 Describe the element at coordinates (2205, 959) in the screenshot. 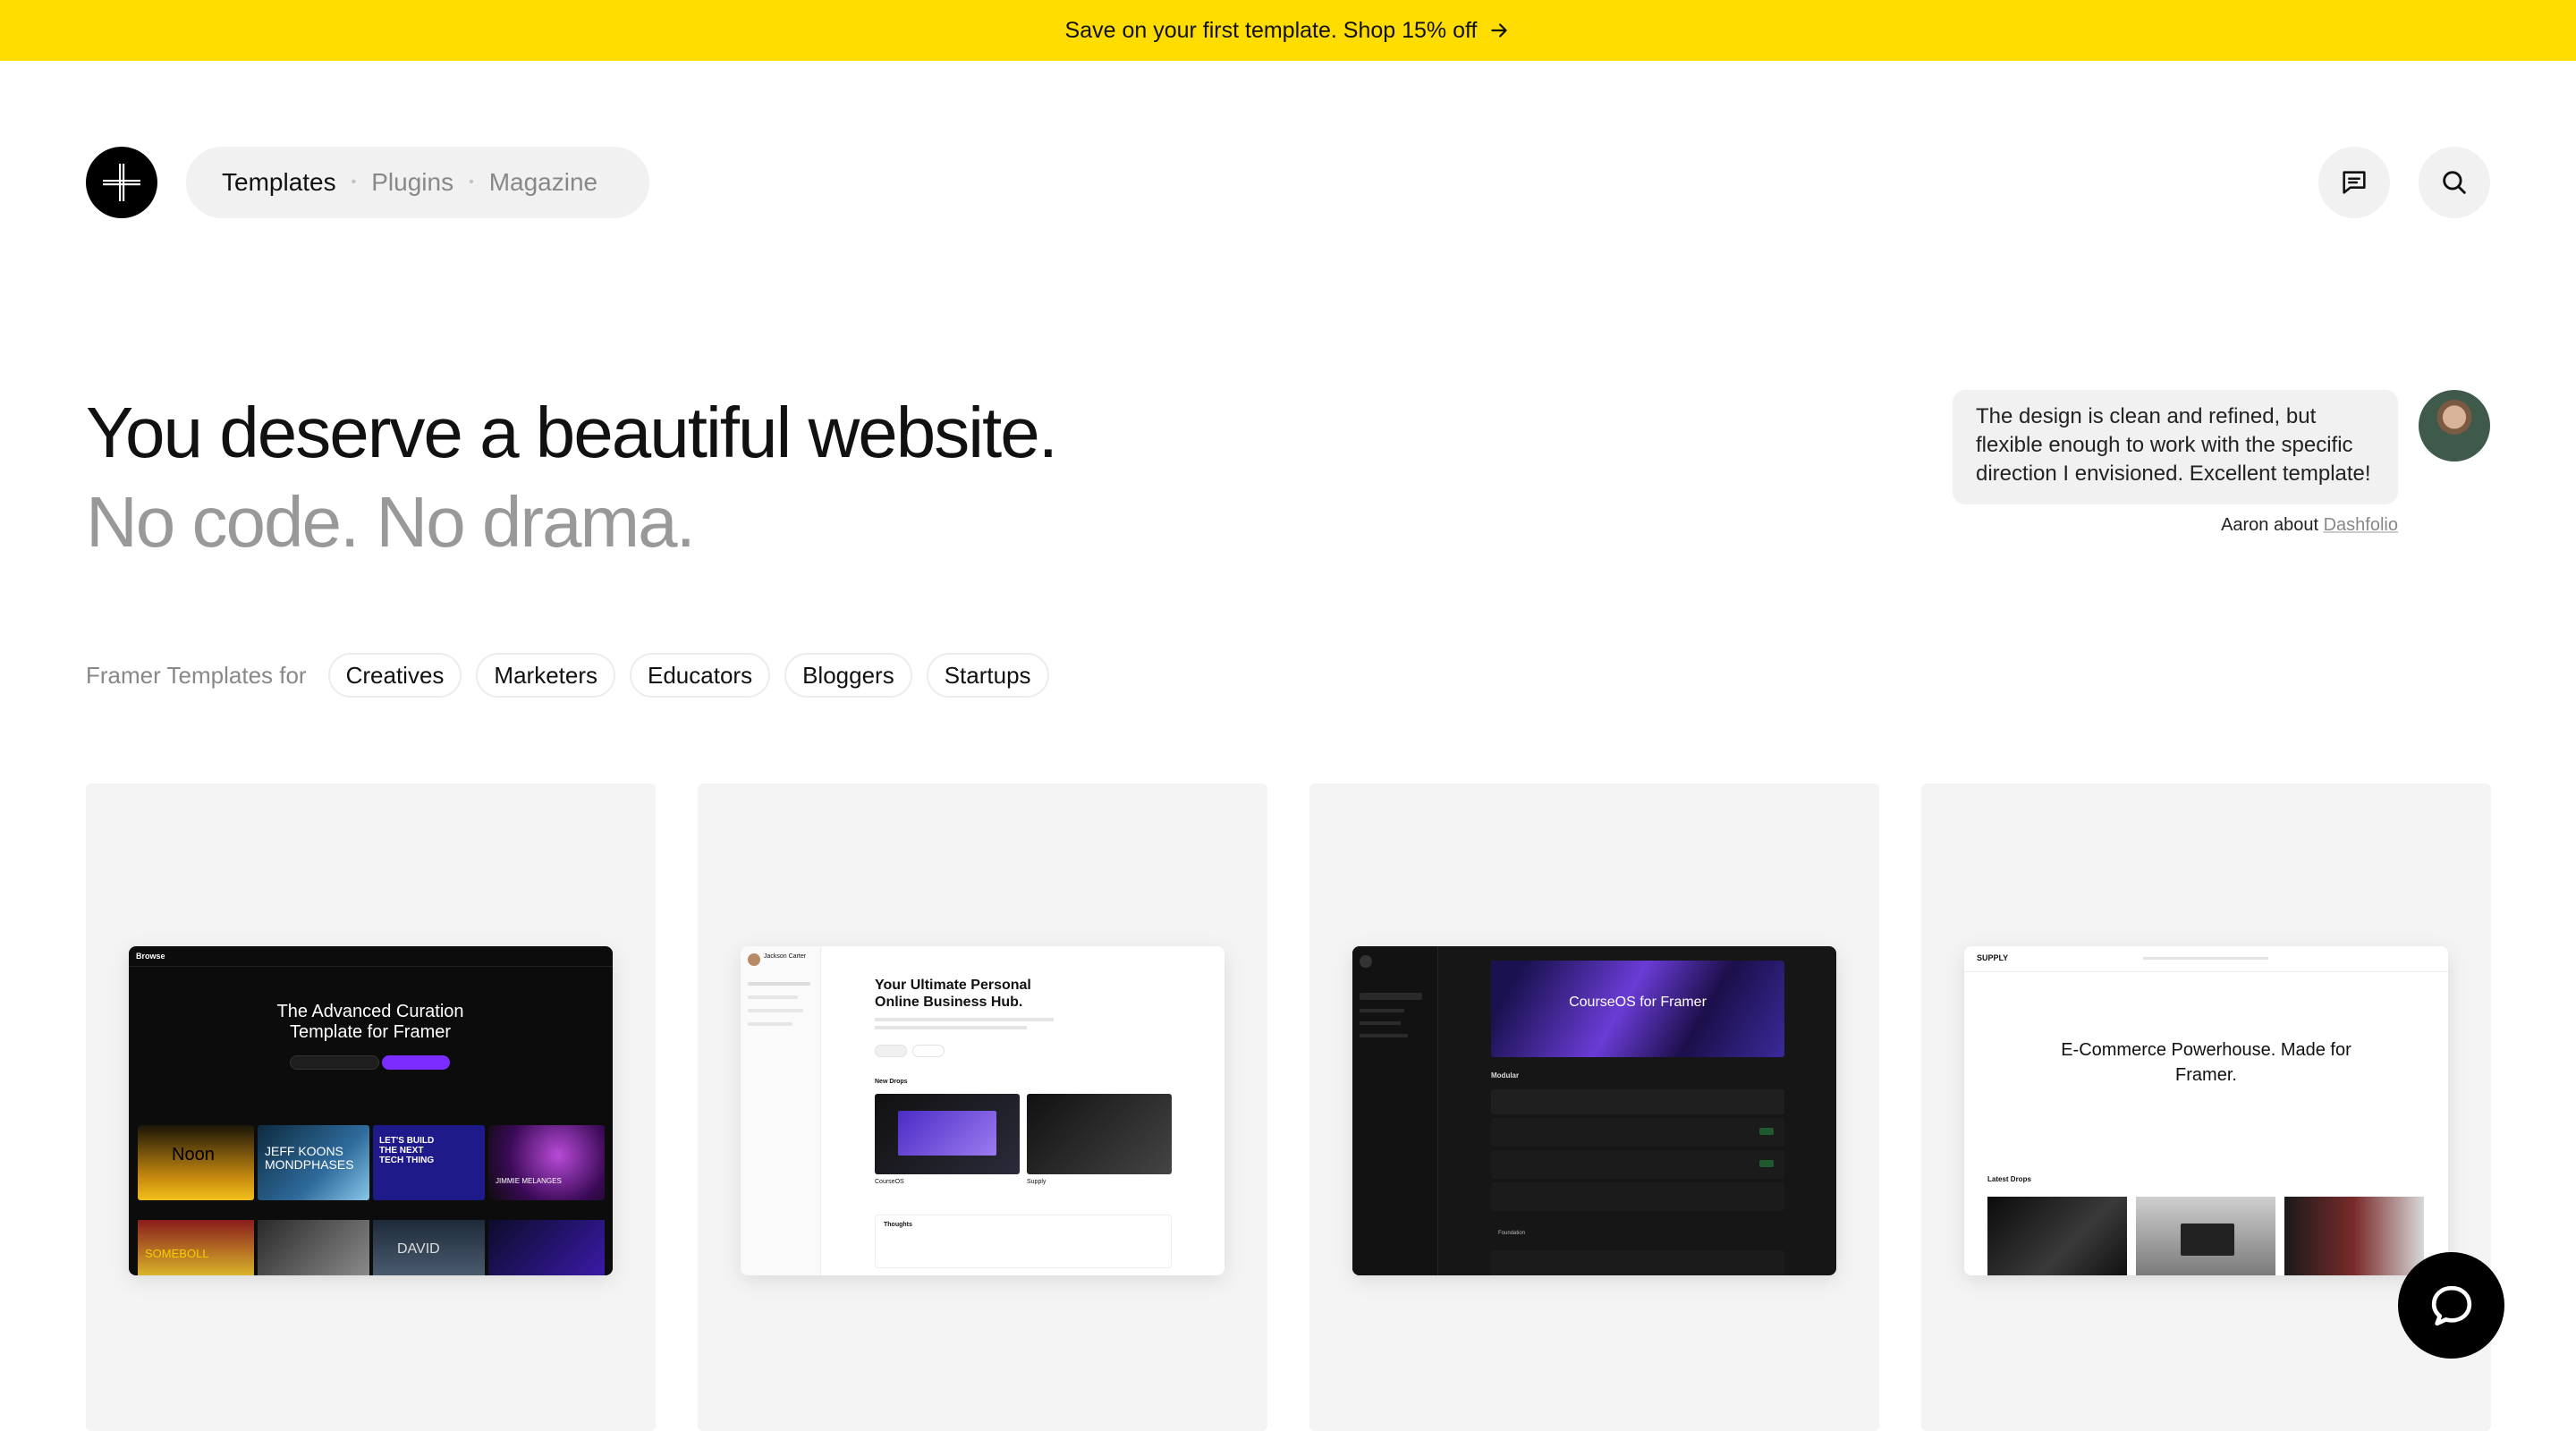

I see `preview-nav-line` at that location.